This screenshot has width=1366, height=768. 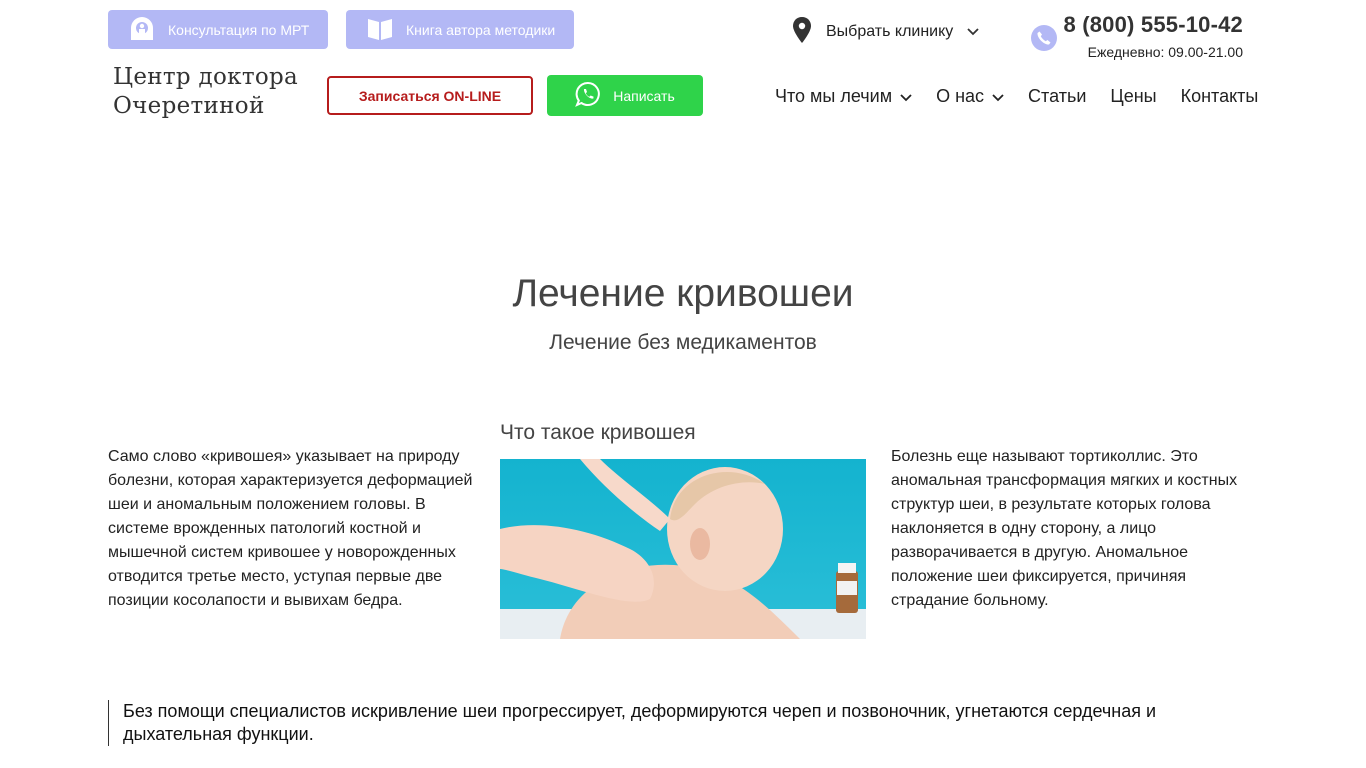 What do you see at coordinates (644, 95) in the screenshot?
I see `whatsapp-write-label: Написать` at bounding box center [644, 95].